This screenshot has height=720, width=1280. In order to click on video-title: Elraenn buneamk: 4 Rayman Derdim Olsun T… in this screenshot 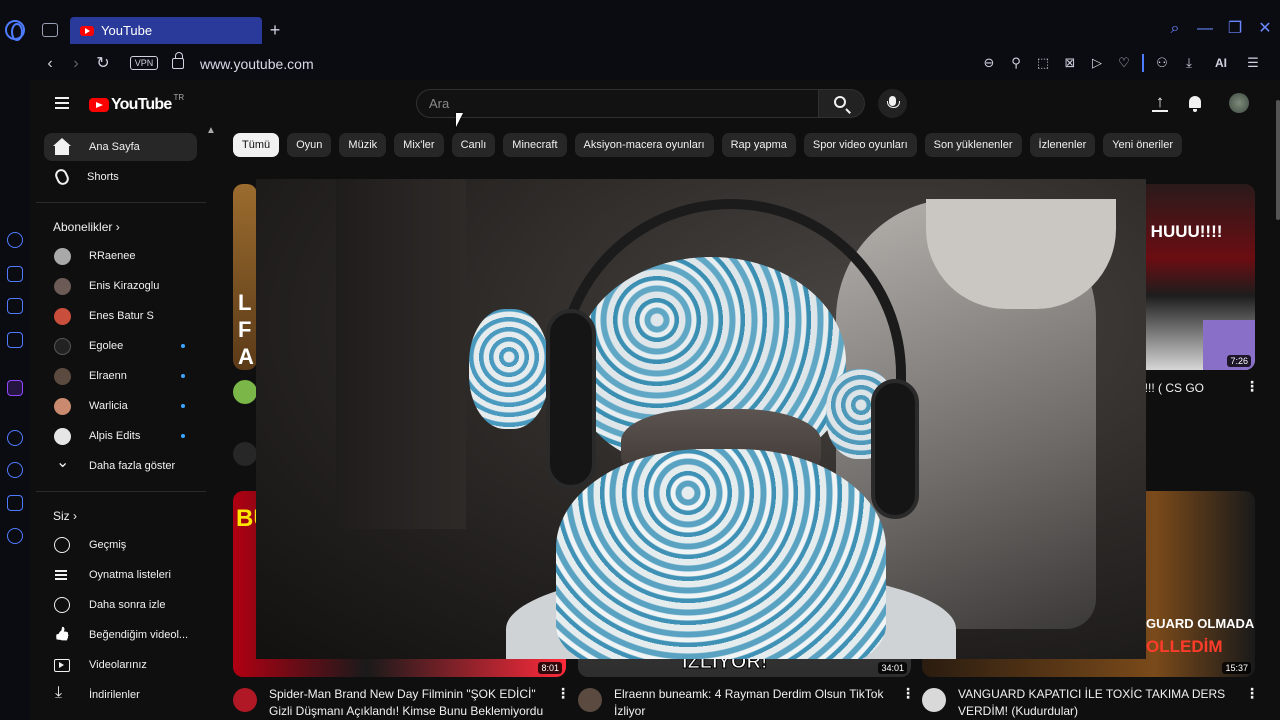, I will do `click(749, 703)`.